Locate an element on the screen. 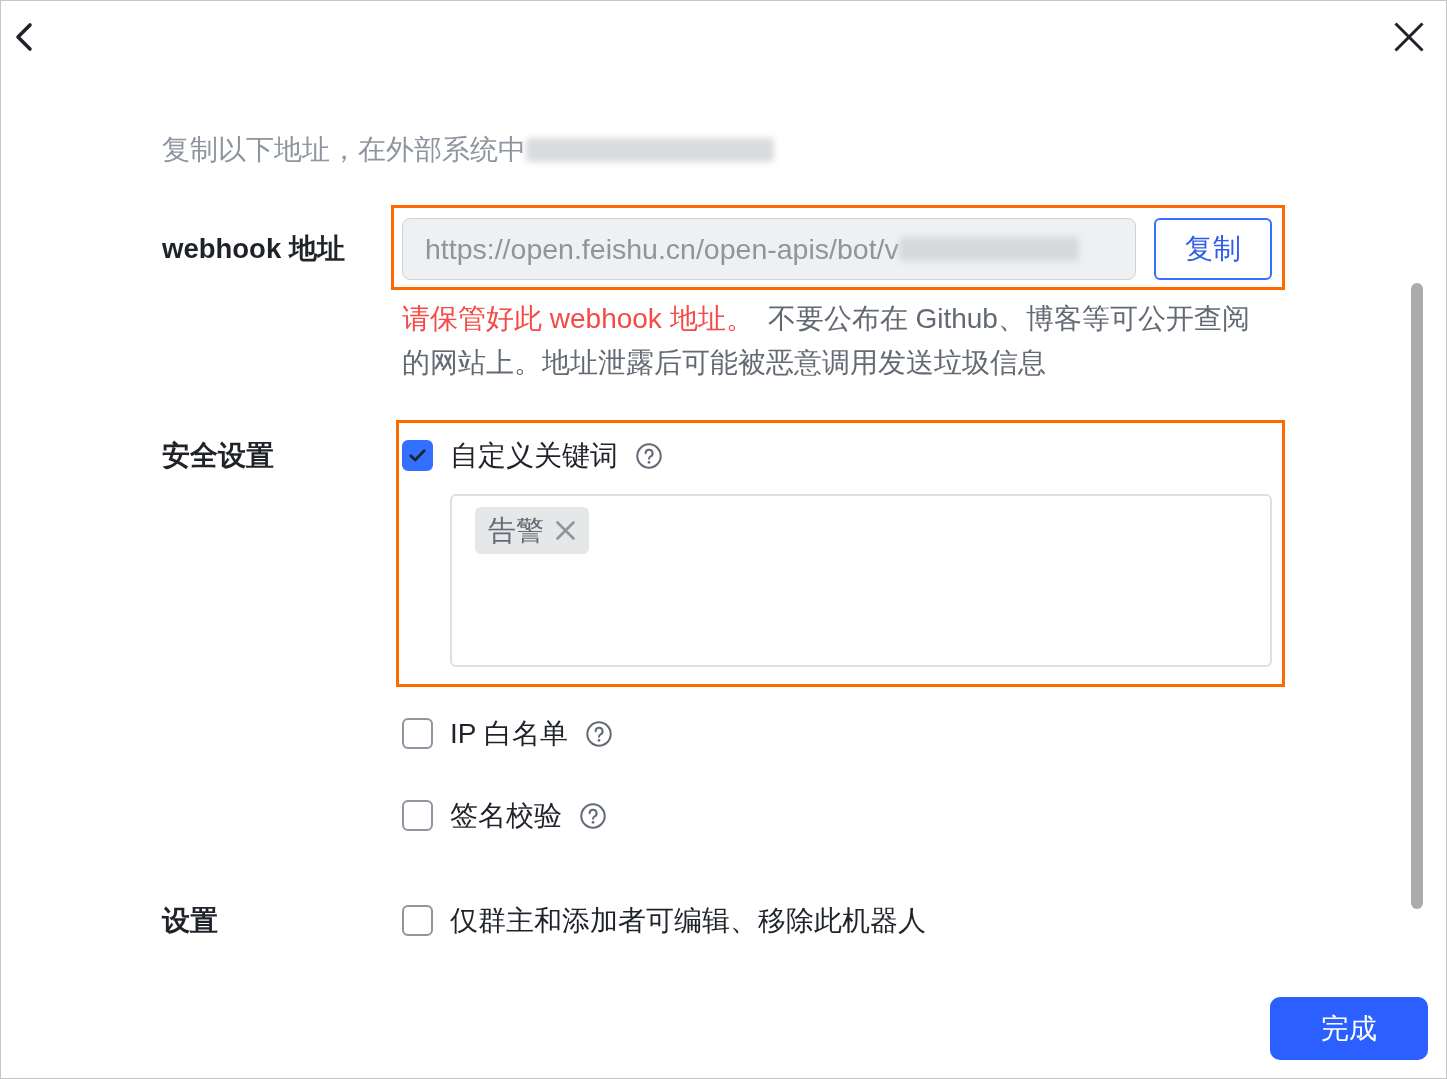 Image resolution: width=1447 pixels, height=1079 pixels. check-icon is located at coordinates (417, 455).